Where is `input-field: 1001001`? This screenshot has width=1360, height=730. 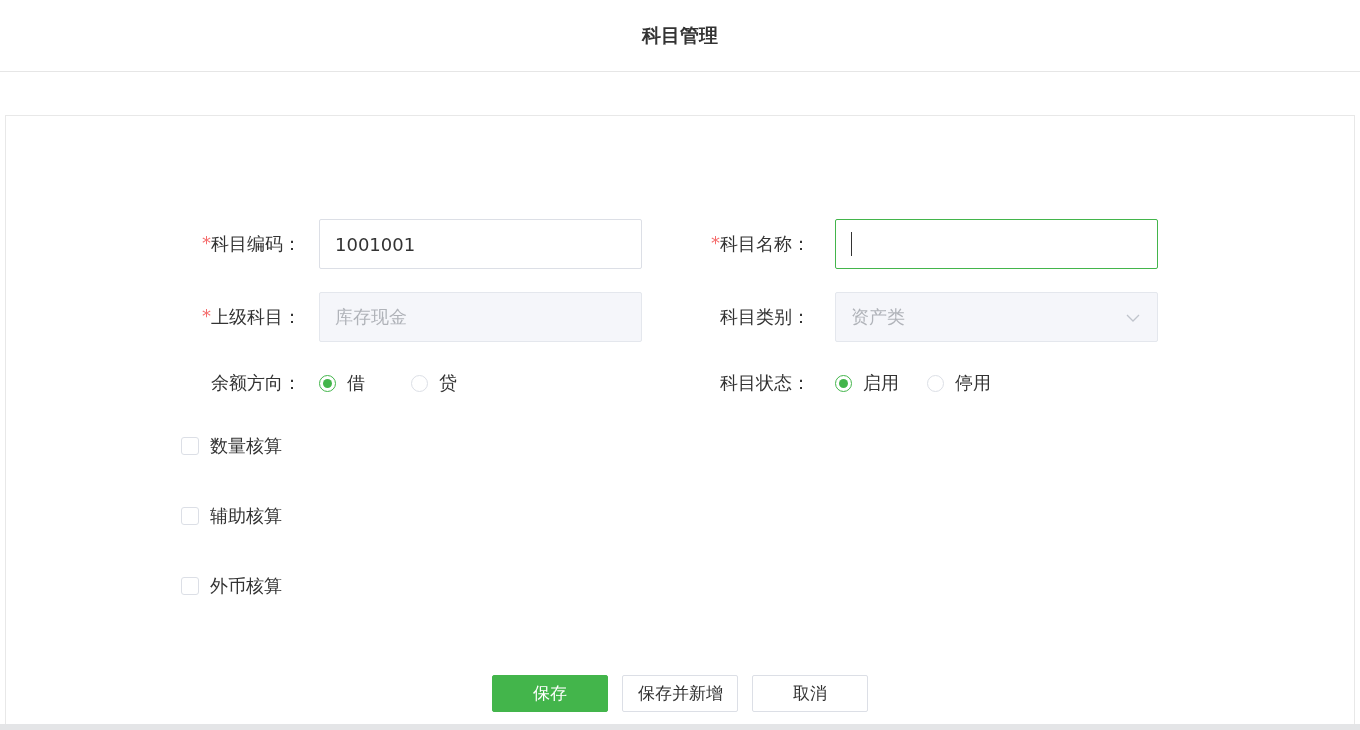
input-field: 1001001 is located at coordinates (480, 244).